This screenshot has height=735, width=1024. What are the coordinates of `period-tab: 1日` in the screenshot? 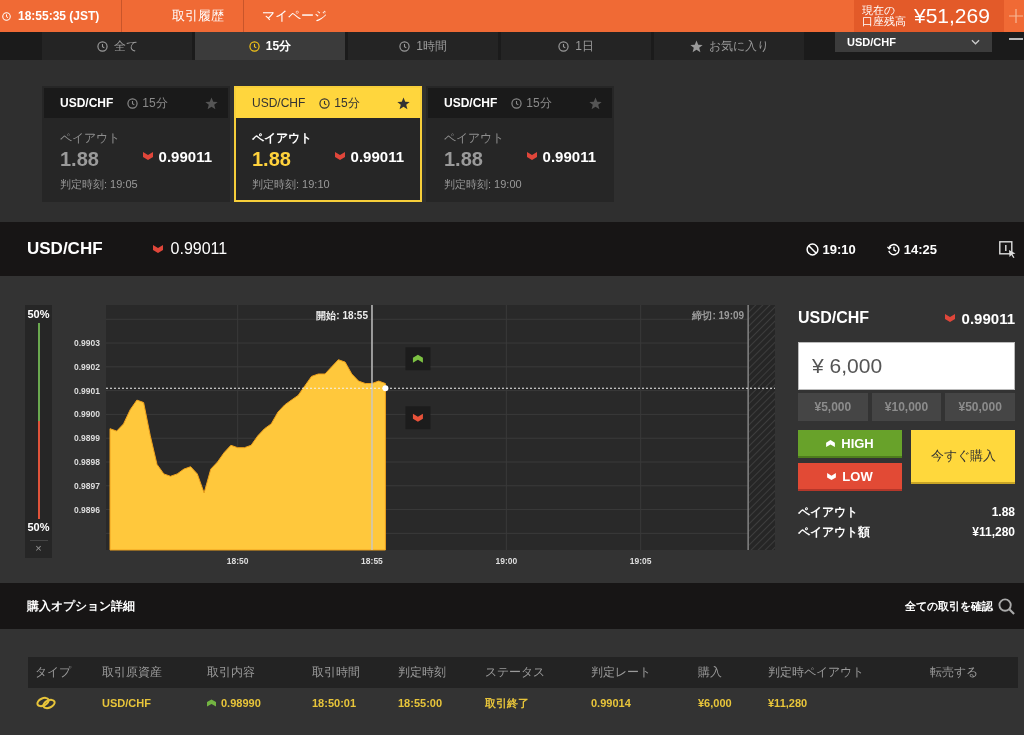 It's located at (576, 46).